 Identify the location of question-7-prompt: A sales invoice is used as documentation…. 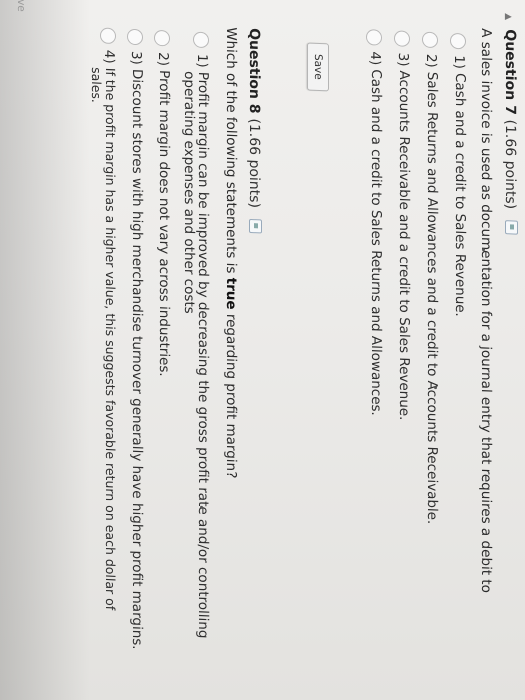
(486, 310).